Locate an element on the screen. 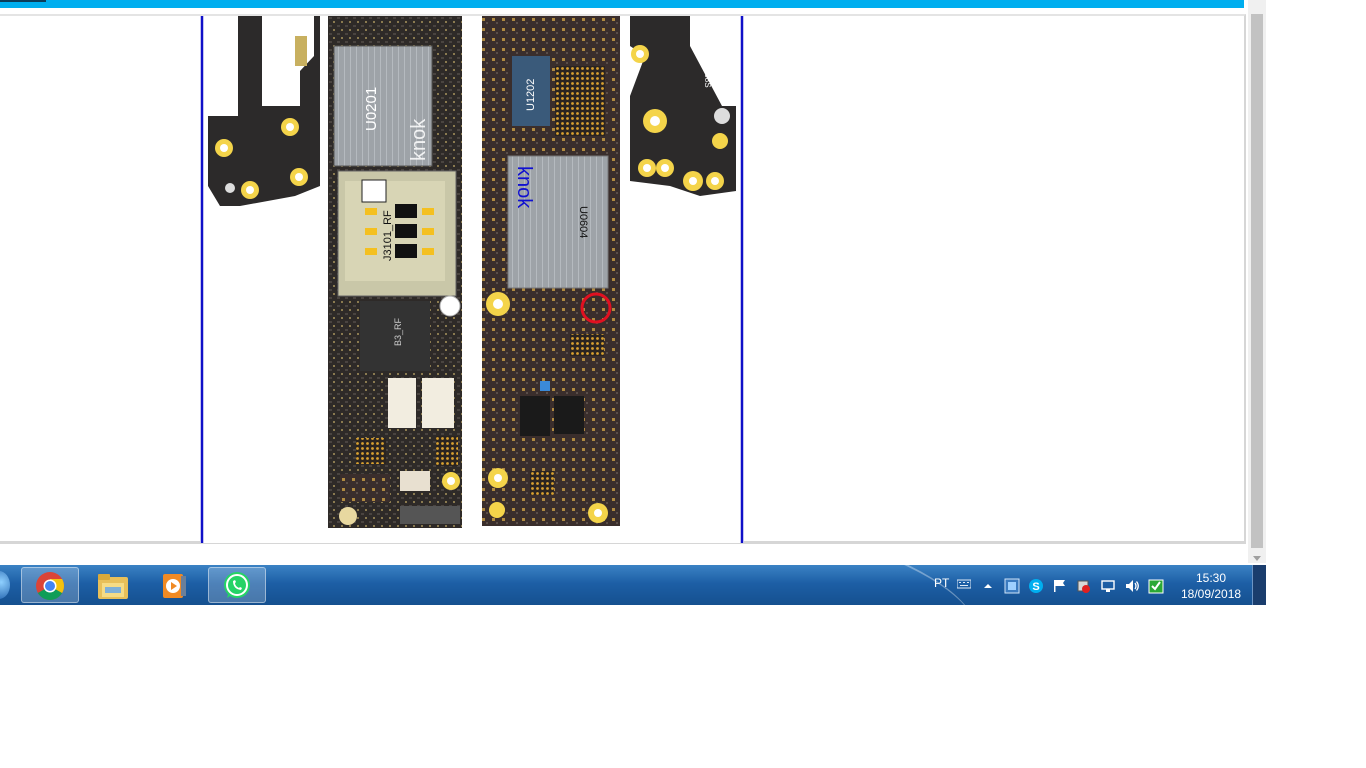  page-header-bar is located at coordinates (622, 4).